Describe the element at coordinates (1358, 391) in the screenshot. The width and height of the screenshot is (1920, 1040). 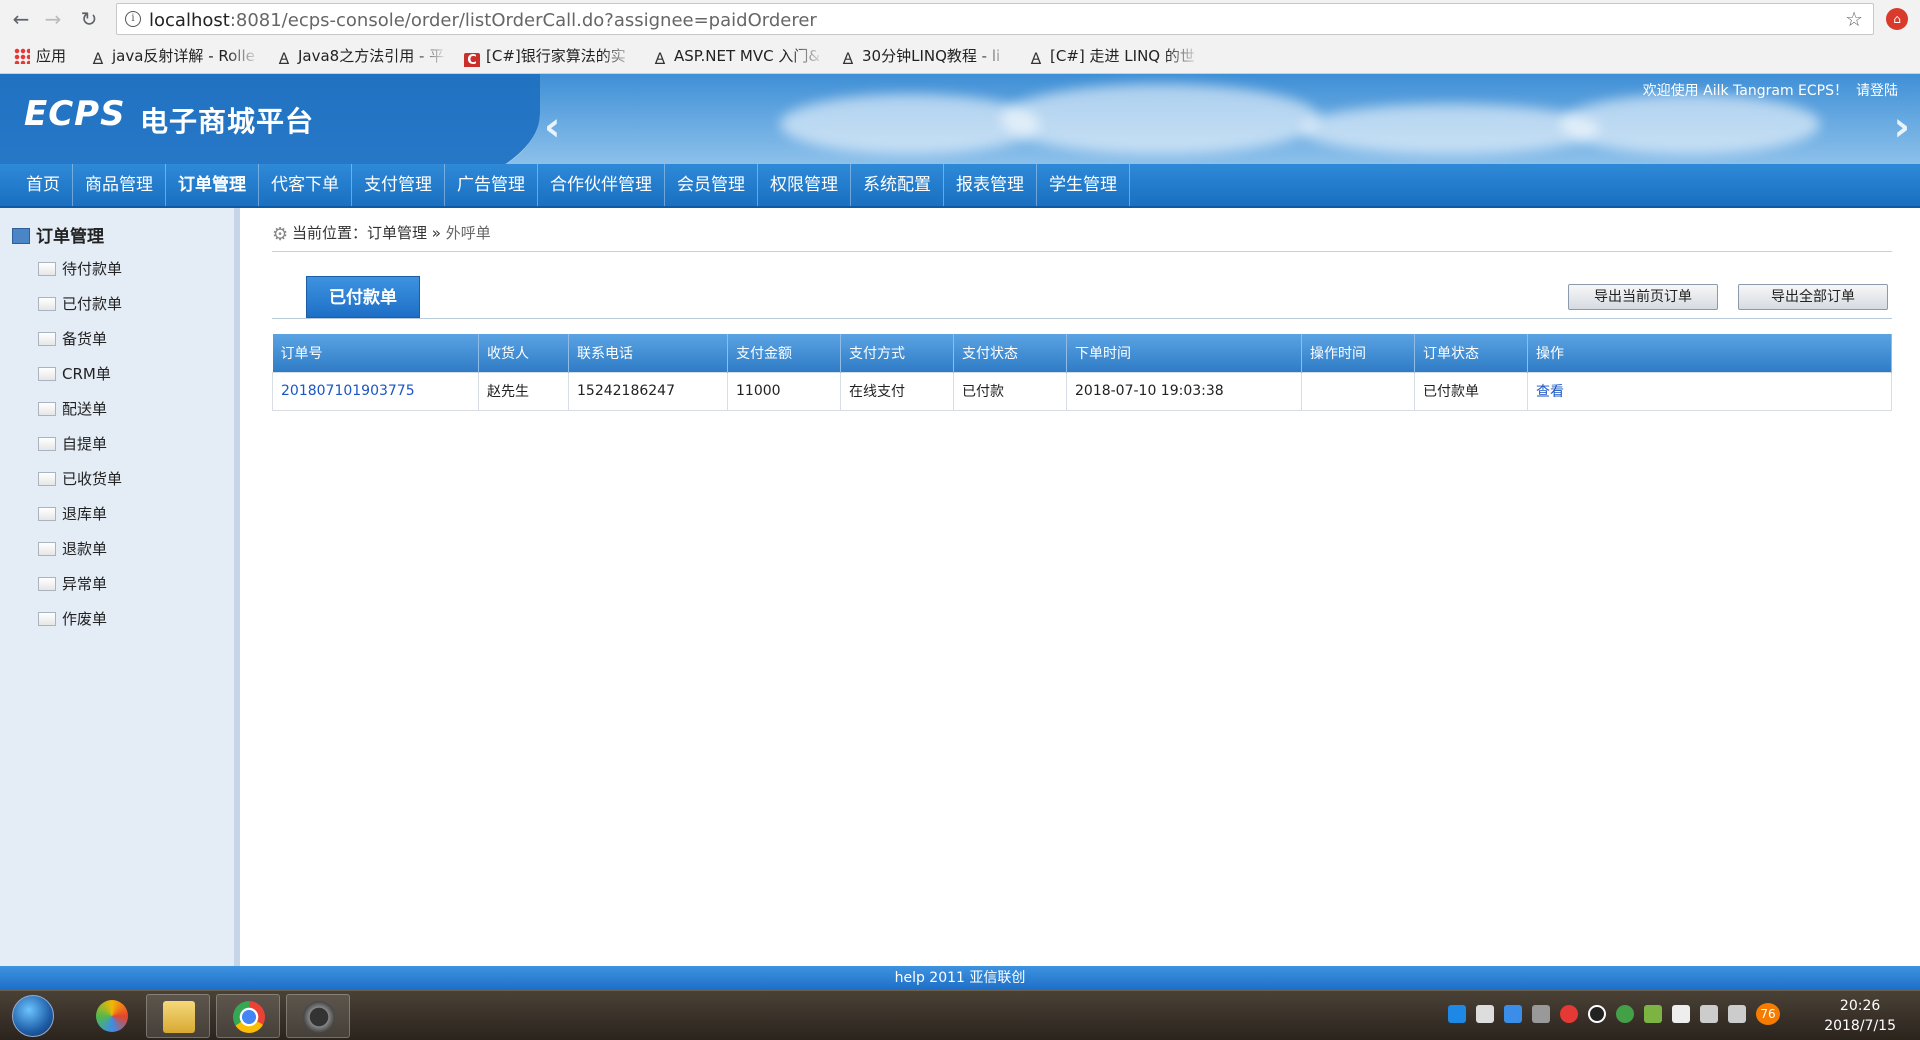
I see `op-time-cell` at that location.